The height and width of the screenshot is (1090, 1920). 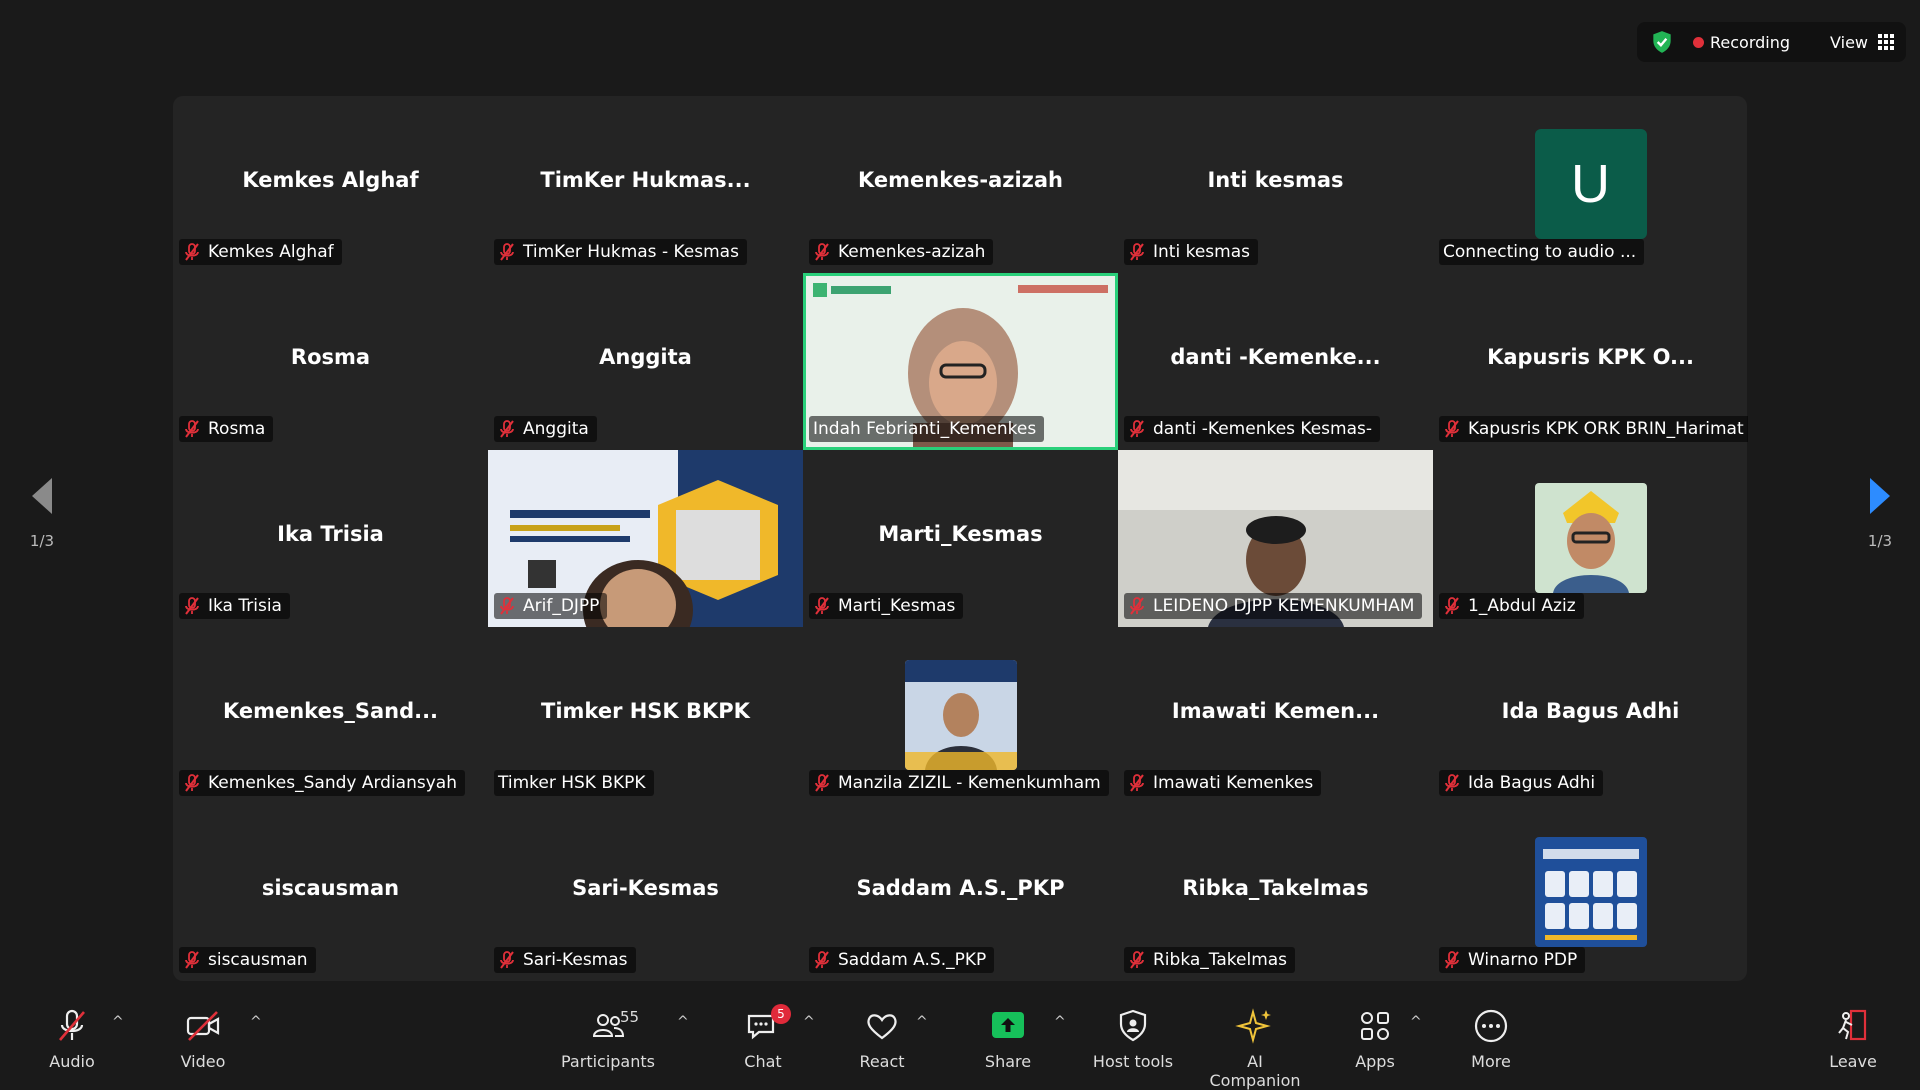 What do you see at coordinates (608, 1038) in the screenshot?
I see `participants-button: 55 Participants` at bounding box center [608, 1038].